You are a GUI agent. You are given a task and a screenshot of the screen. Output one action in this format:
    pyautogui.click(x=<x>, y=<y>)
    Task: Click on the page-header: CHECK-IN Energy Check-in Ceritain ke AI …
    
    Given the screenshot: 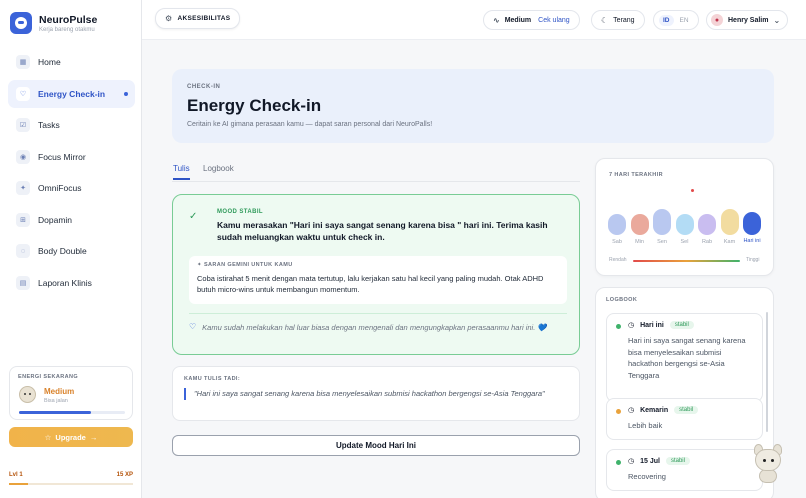 What is the action you would take?
    pyautogui.click(x=473, y=106)
    